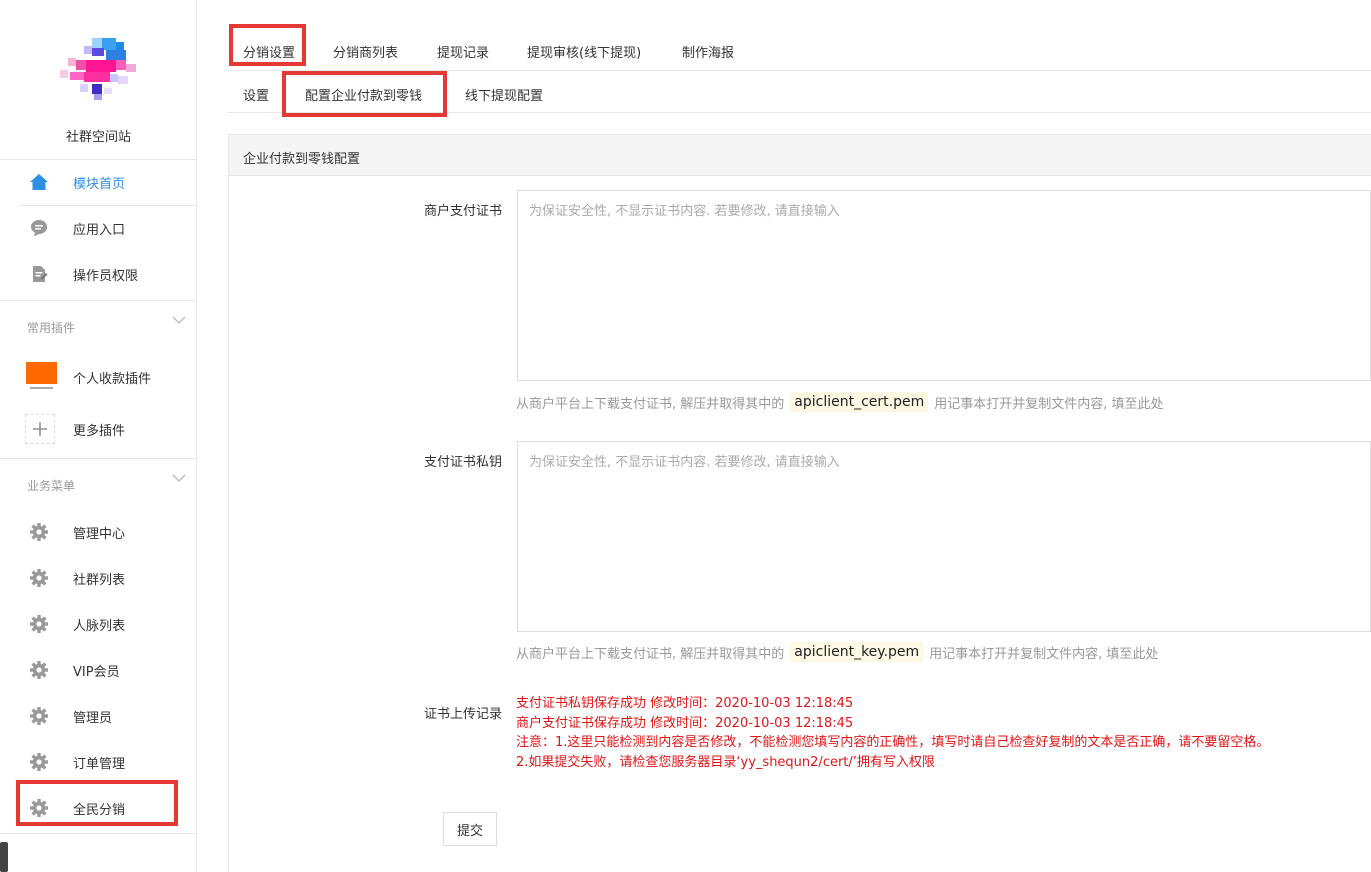 The height and width of the screenshot is (872, 1371). Describe the element at coordinates (51, 486) in the screenshot. I see `group-title-business: 业务菜单` at that location.